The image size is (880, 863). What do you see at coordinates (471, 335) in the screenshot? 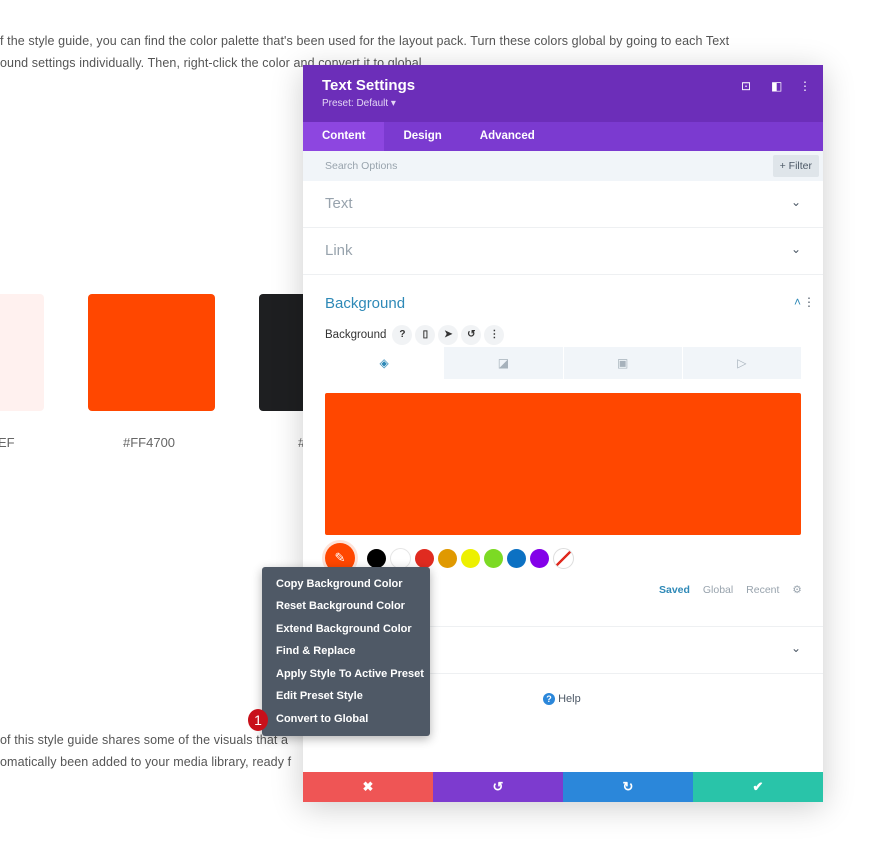
I see `reset-icon: ↺` at bounding box center [471, 335].